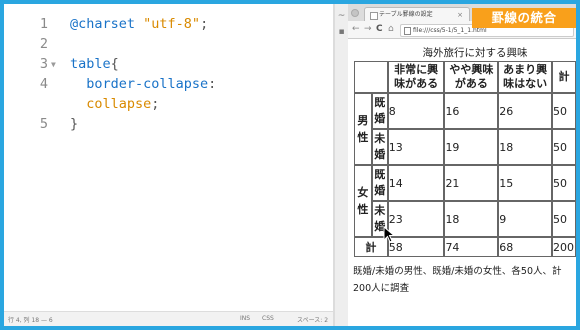  What do you see at coordinates (43, 64) in the screenshot?
I see `line-number: 3` at bounding box center [43, 64].